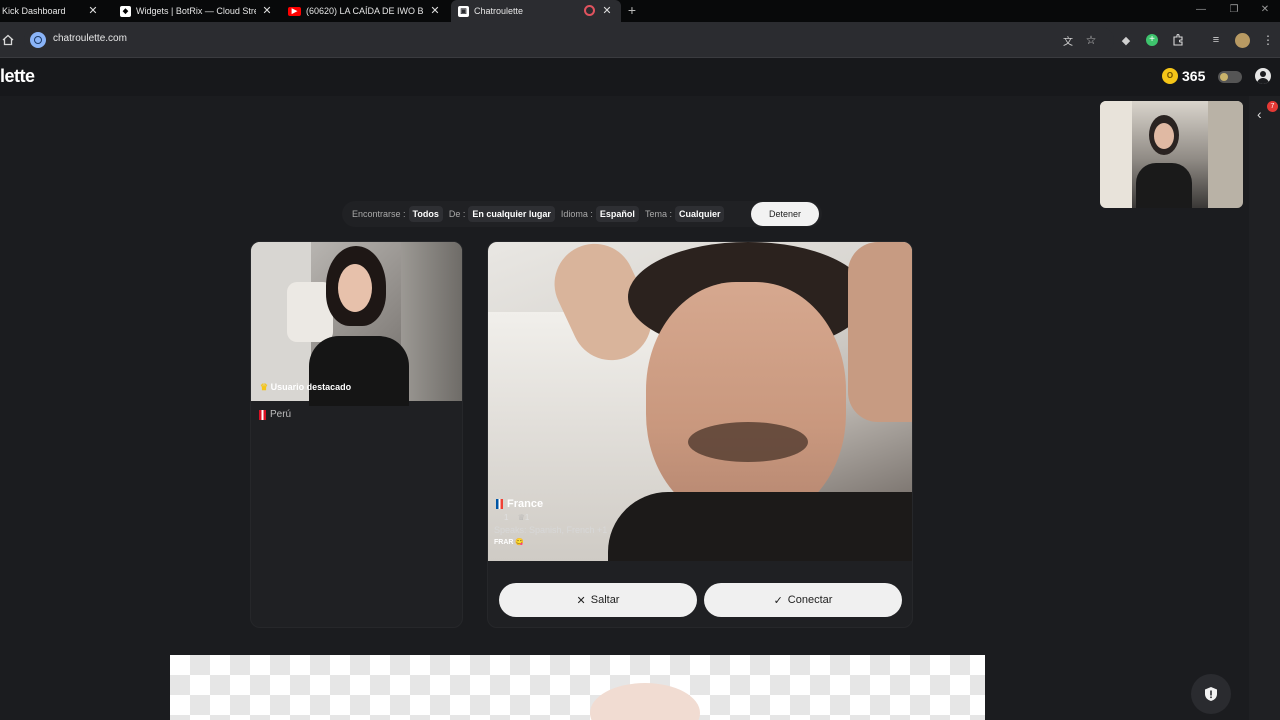 This screenshot has height=720, width=1280. Describe the element at coordinates (457, 214) in the screenshot. I see `from-label: De :` at that location.